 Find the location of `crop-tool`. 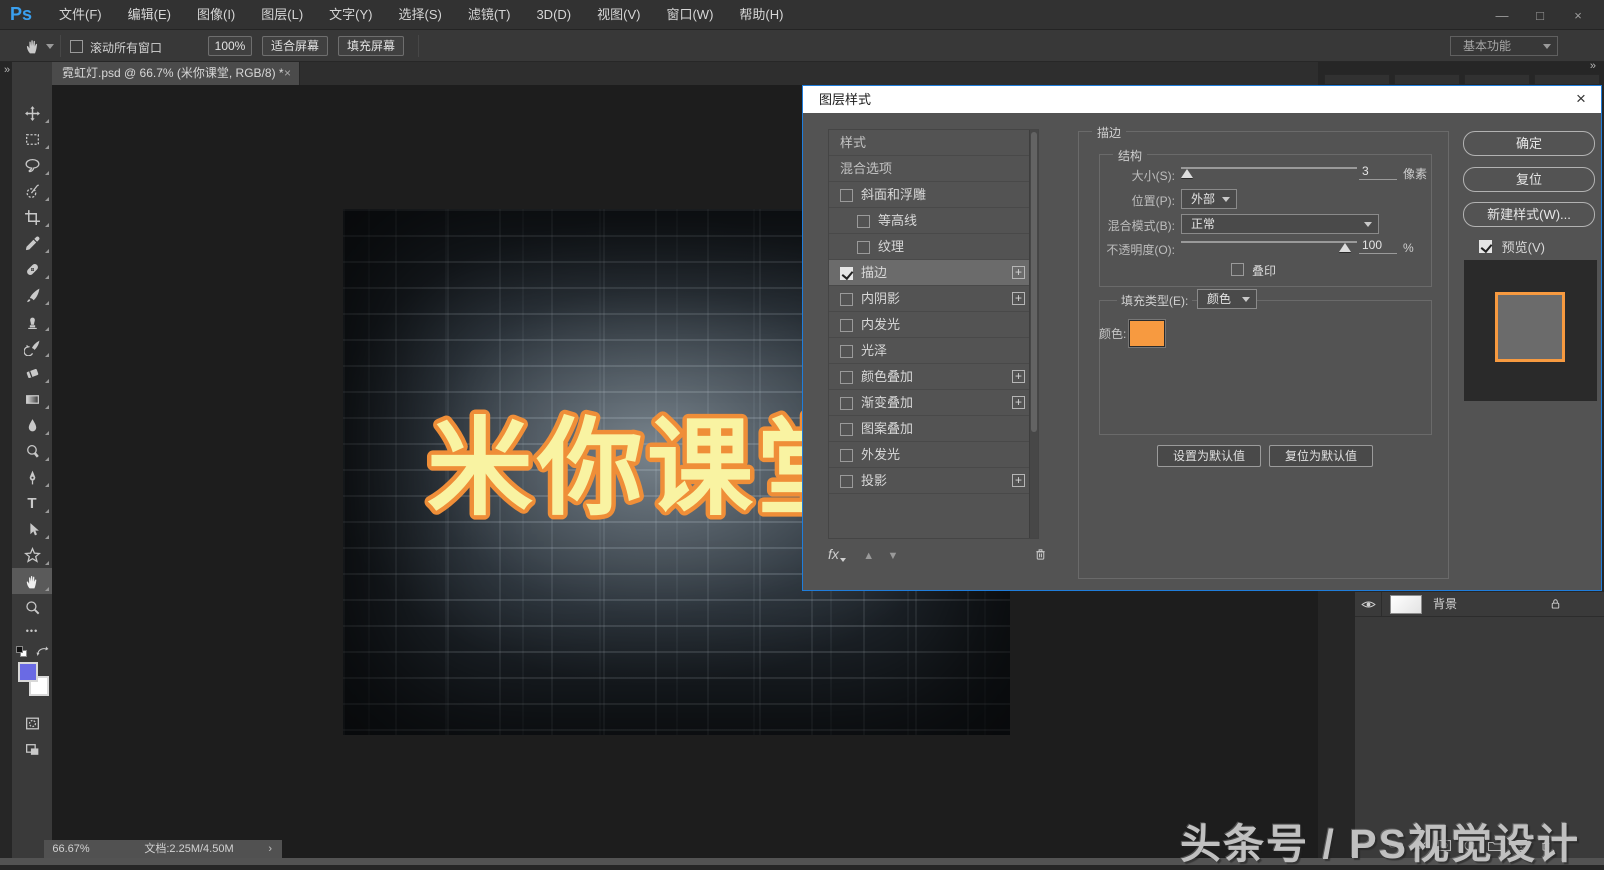

crop-tool is located at coordinates (32, 217).